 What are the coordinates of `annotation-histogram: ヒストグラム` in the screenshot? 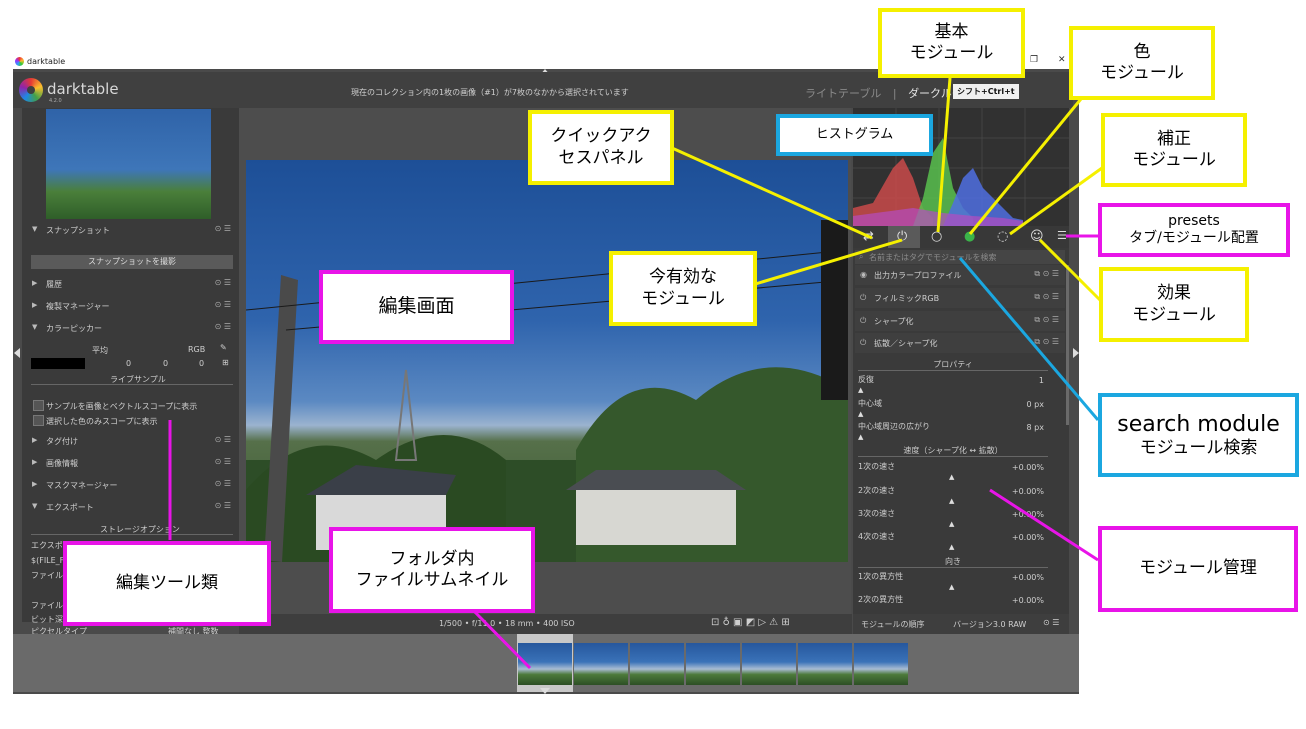 It's located at (854, 135).